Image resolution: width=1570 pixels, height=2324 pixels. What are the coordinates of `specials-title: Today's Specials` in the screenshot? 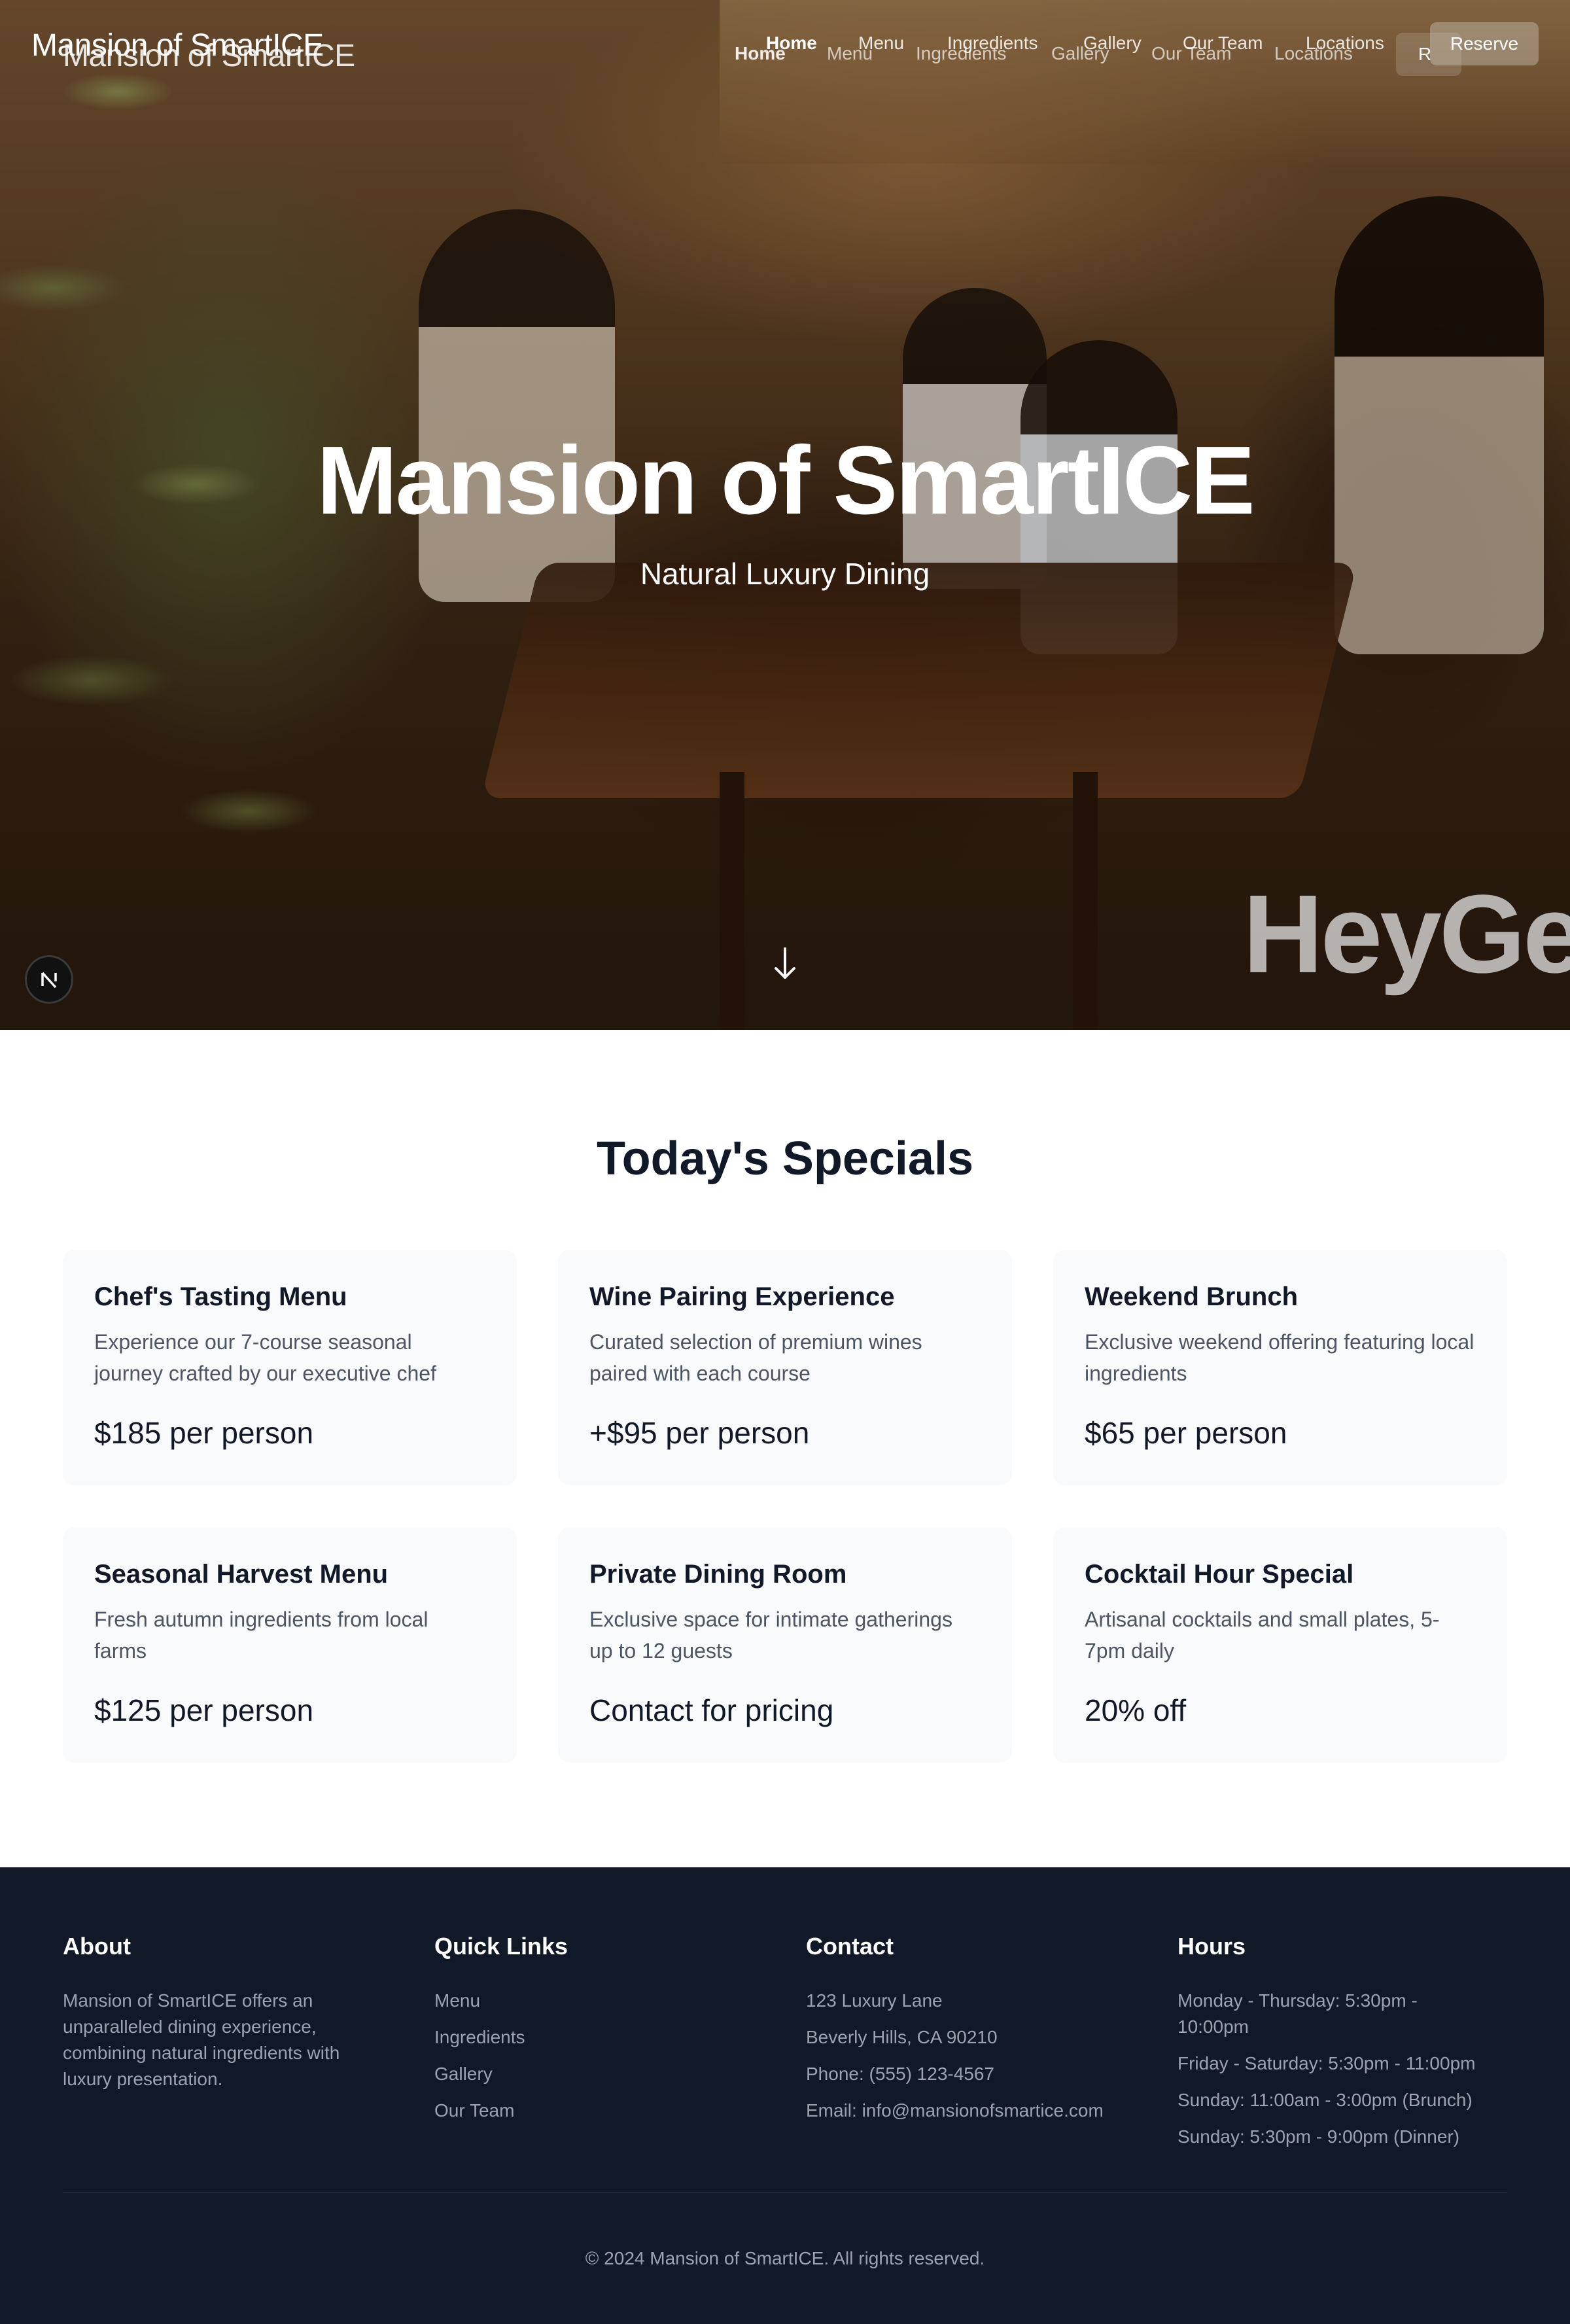 It's located at (785, 1159).